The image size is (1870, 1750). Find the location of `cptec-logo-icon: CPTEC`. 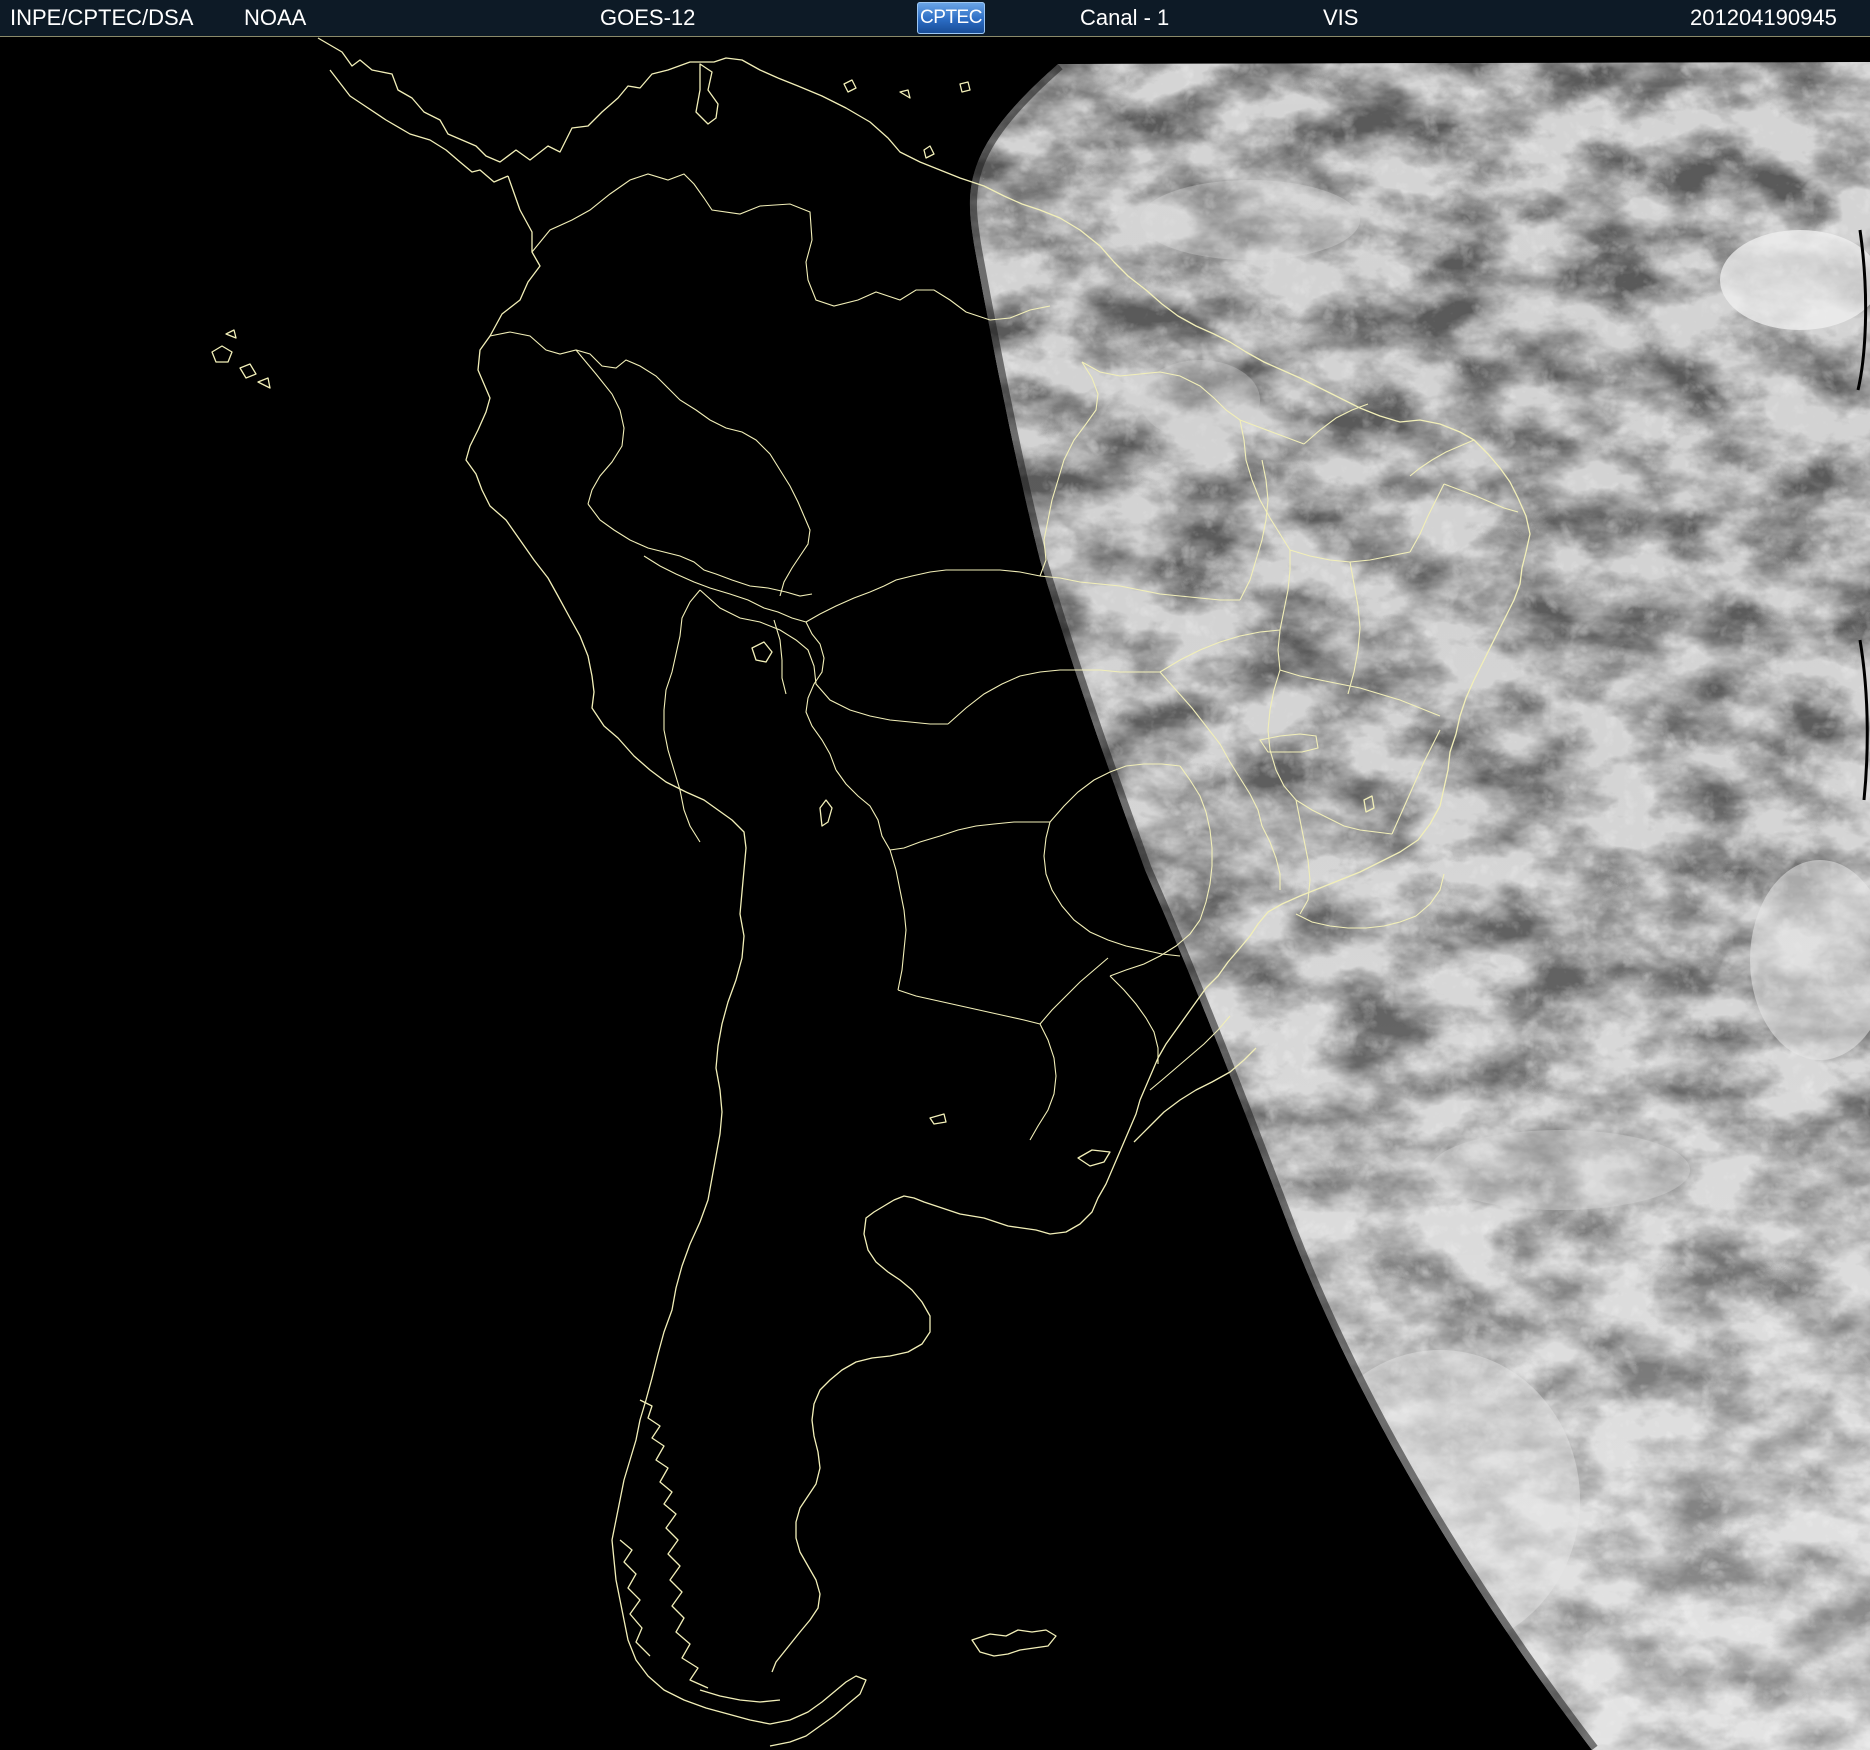

cptec-logo-icon: CPTEC is located at coordinates (951, 18).